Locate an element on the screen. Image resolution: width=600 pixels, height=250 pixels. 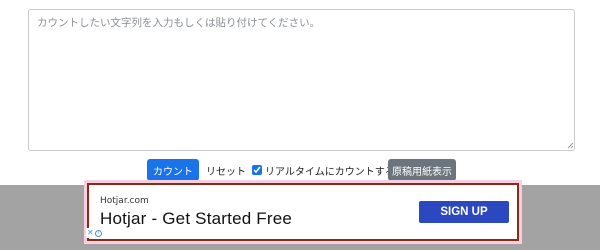
realtime-checkbox is located at coordinates (257, 170).